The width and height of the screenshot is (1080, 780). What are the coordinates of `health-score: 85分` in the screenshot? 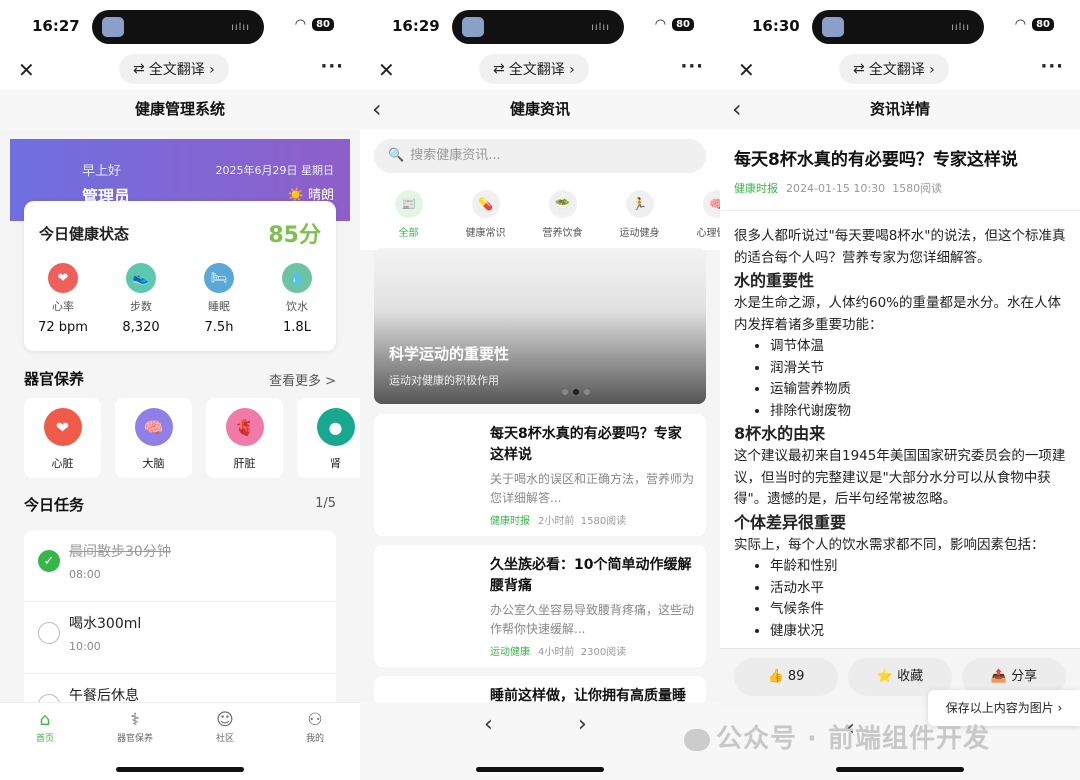 It's located at (294, 235).